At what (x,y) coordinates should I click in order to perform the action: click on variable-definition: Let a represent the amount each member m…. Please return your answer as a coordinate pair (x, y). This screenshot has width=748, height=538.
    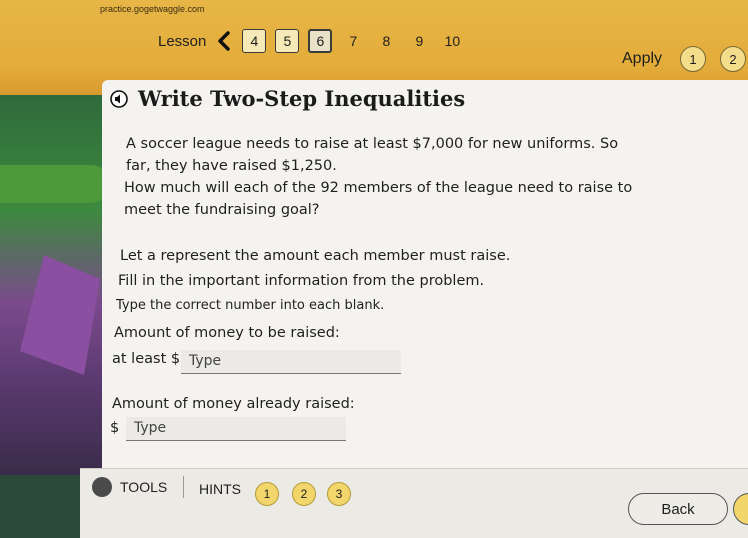
    Looking at the image, I should click on (315, 256).